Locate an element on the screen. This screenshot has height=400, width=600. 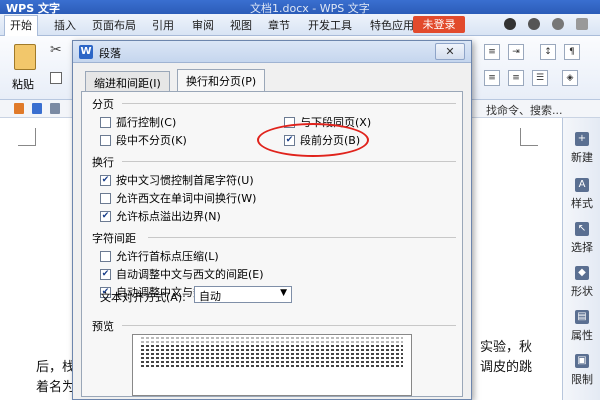
tab-indent-spacing: 缩进和间距(I) is located at coordinates (127, 81).